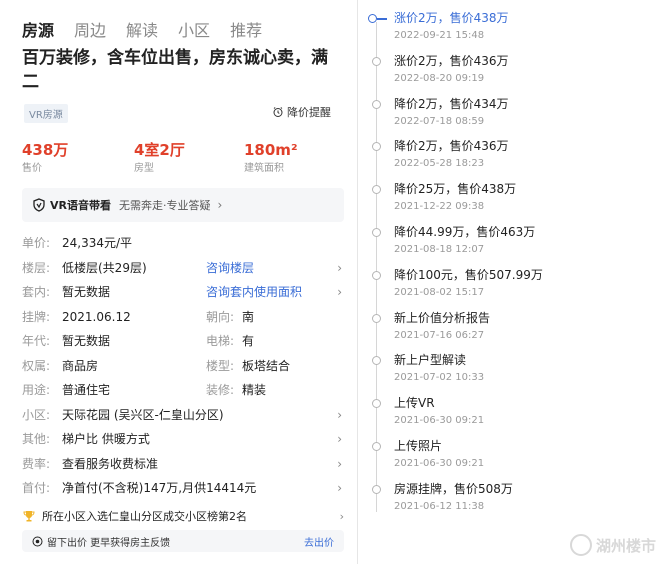 This screenshot has height=564, width=660. I want to click on row-value: 精装, so click(254, 390).